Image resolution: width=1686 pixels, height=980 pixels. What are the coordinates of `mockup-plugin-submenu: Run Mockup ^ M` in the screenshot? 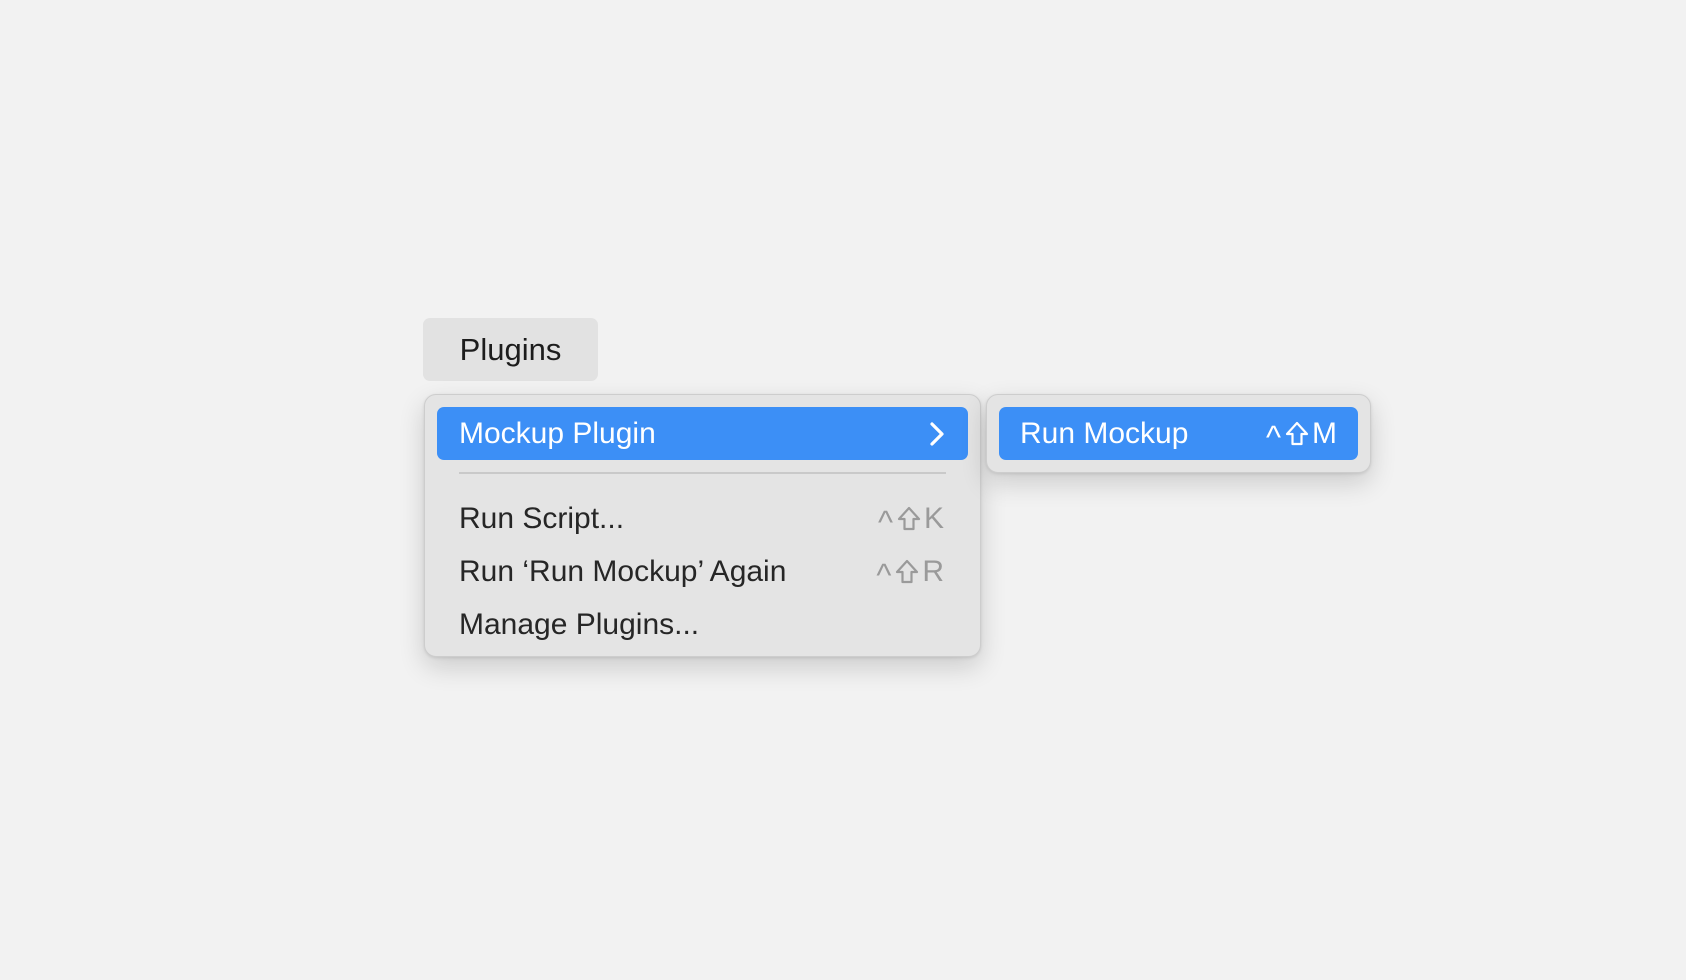 It's located at (1178, 433).